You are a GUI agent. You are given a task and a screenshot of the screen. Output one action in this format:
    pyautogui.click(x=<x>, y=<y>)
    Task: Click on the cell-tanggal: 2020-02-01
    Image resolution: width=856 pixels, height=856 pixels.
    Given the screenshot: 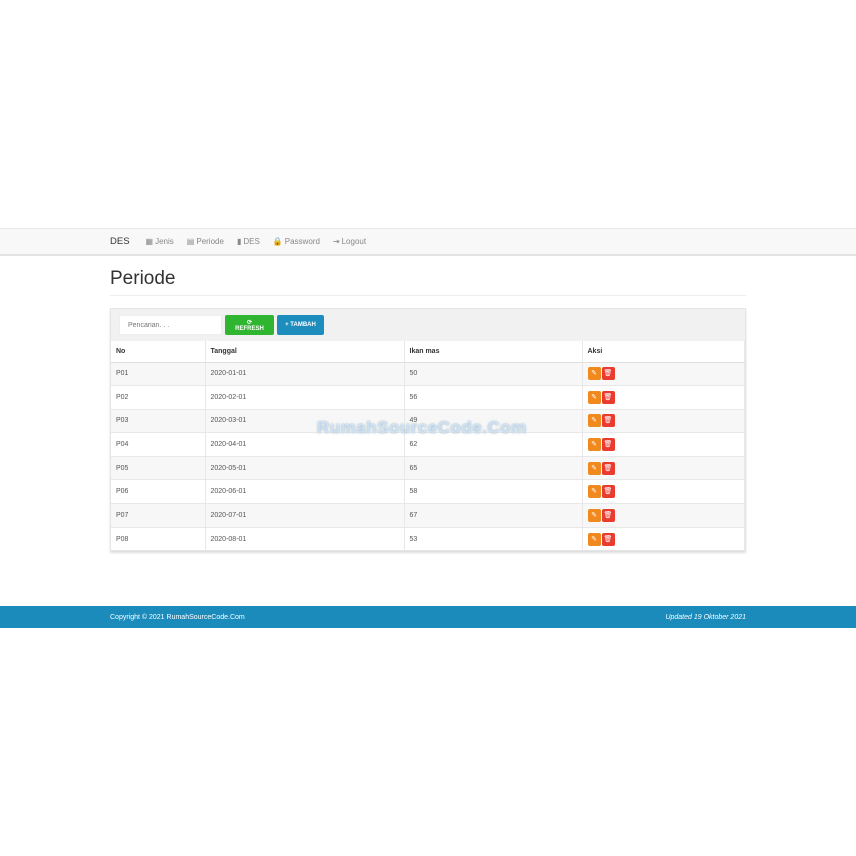 What is the action you would take?
    pyautogui.click(x=305, y=397)
    